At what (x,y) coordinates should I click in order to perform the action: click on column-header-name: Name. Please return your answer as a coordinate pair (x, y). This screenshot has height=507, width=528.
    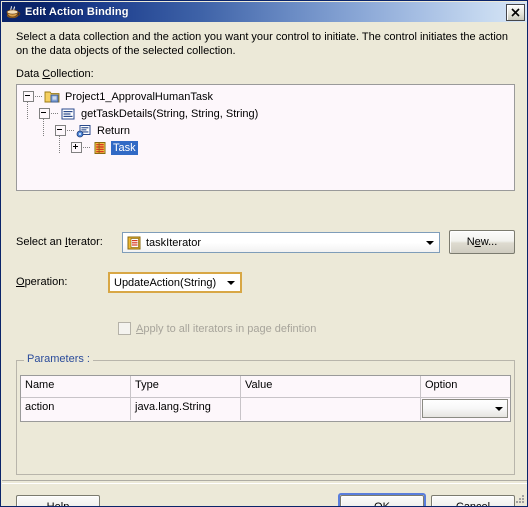
    Looking at the image, I should click on (76, 386).